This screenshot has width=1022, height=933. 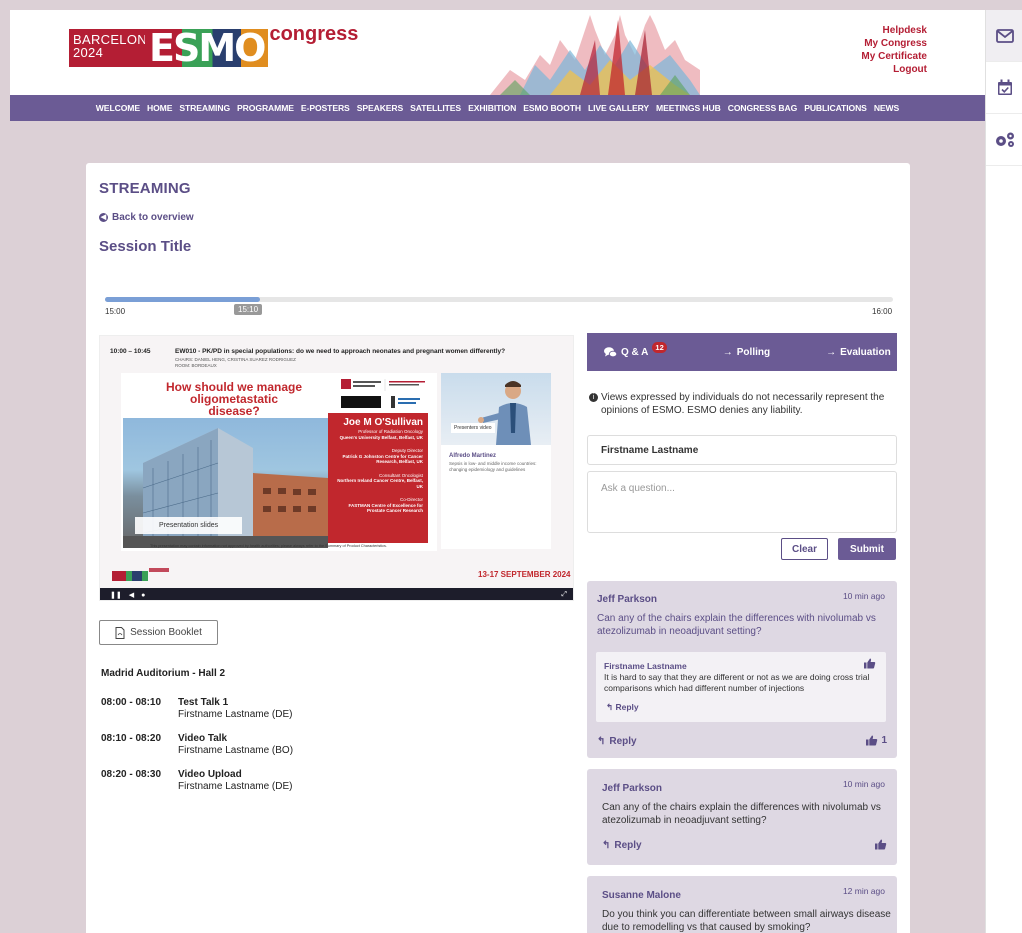 I want to click on settings-button, so click(x=1004, y=140).